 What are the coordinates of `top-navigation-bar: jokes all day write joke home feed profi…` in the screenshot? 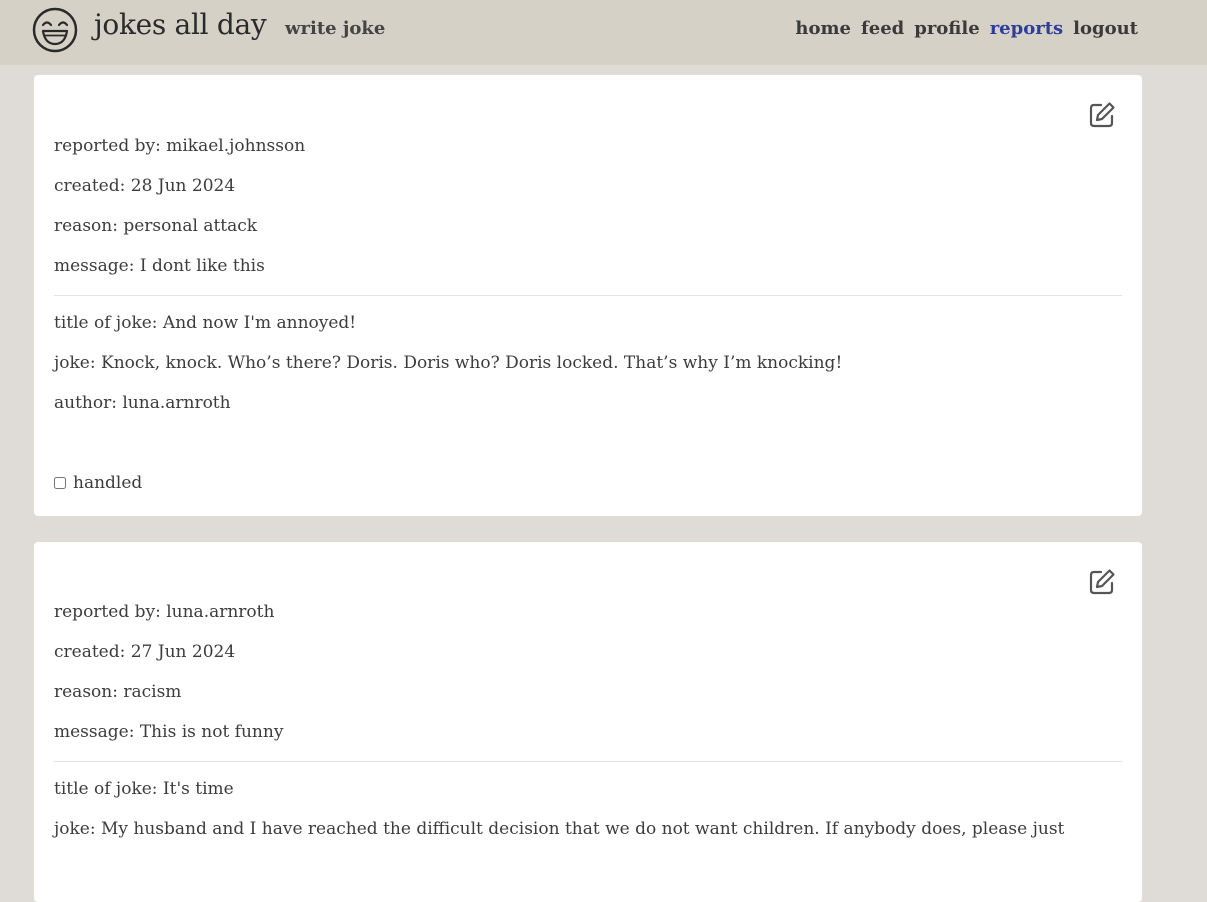 It's located at (603, 32).